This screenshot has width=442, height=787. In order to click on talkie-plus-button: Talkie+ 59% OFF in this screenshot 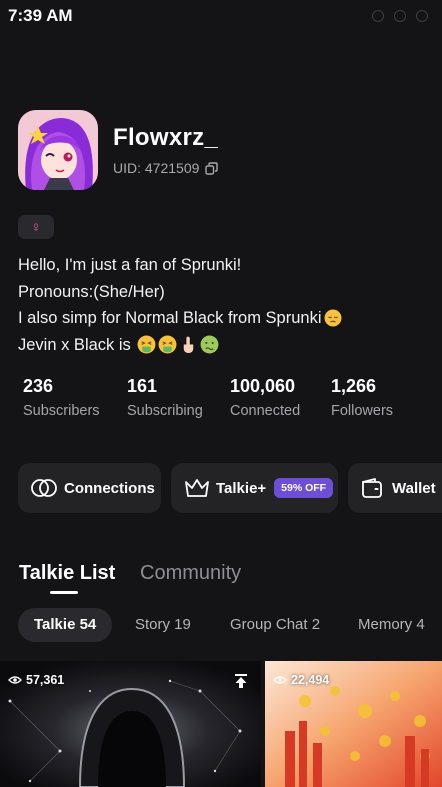, I will do `click(254, 488)`.